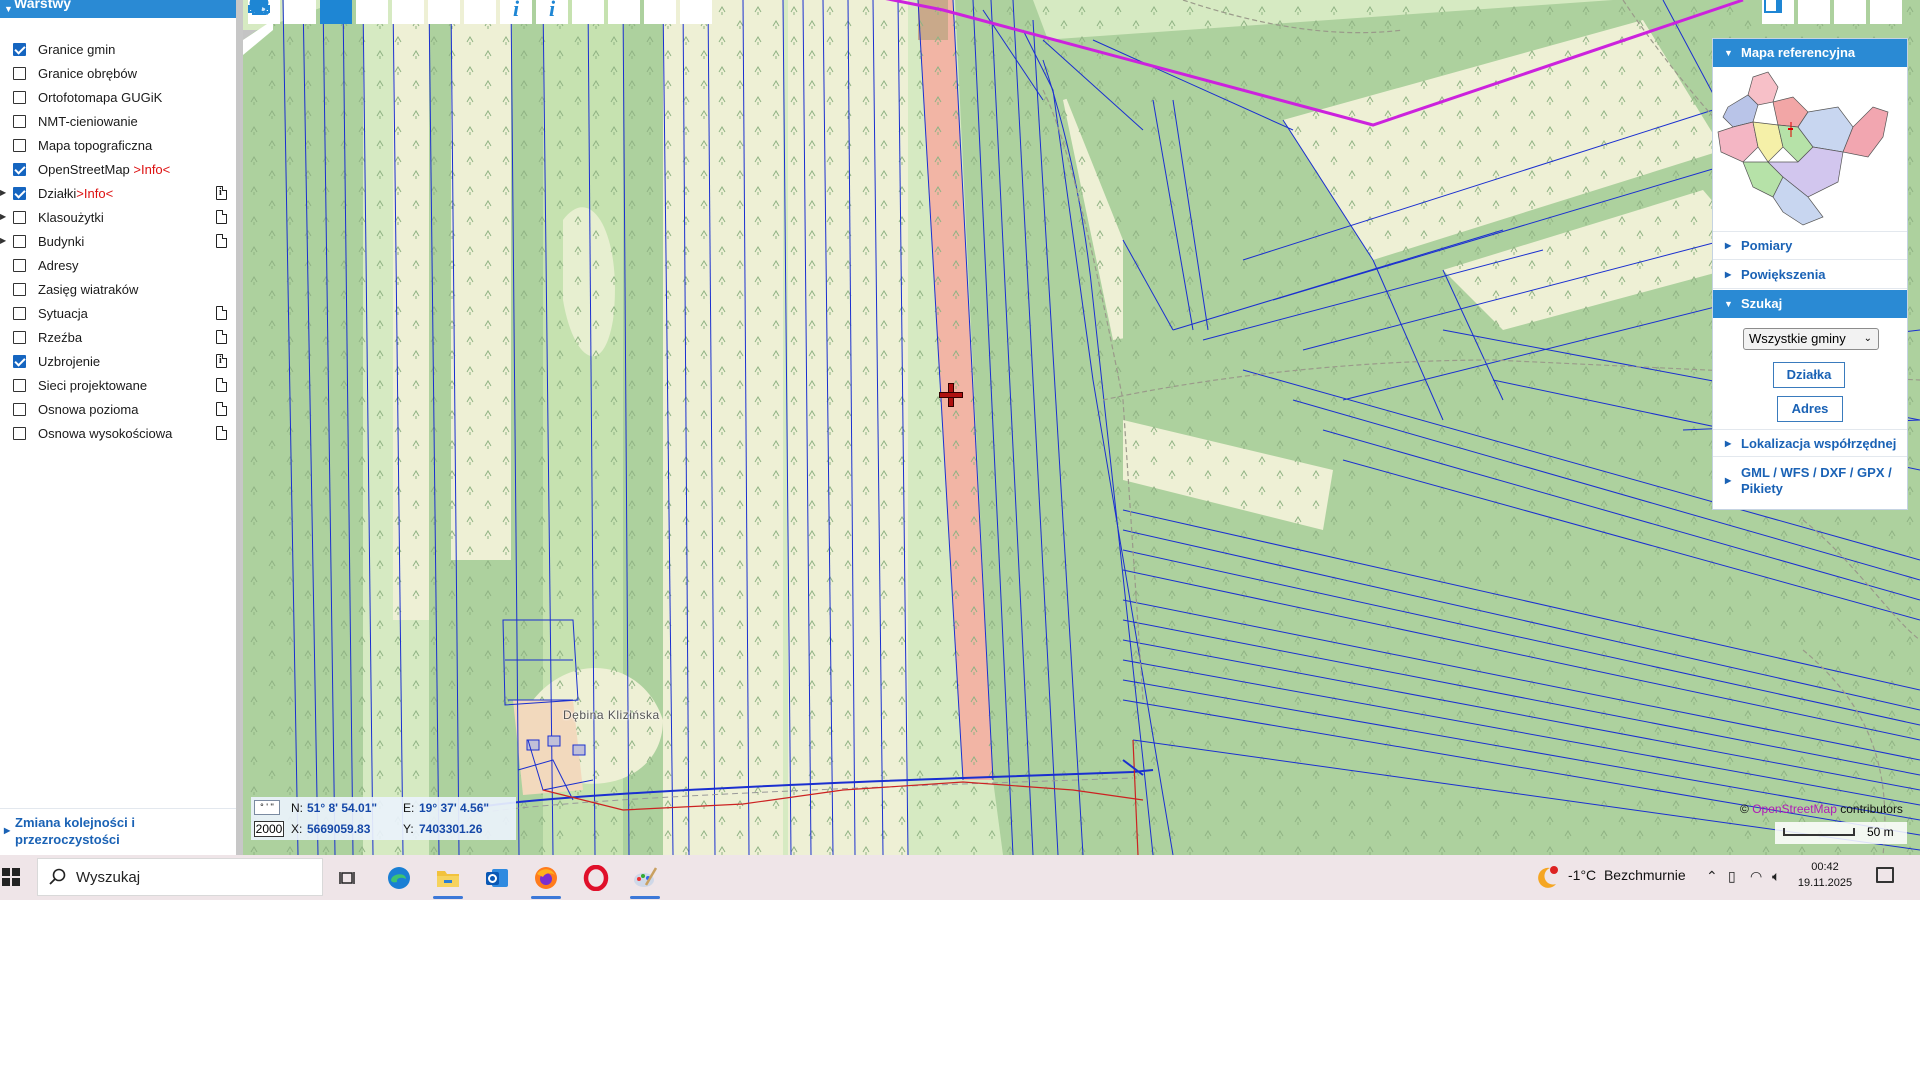 This screenshot has height=1080, width=1920. I want to click on collapse-triangle-icon: ▼, so click(8, 9).